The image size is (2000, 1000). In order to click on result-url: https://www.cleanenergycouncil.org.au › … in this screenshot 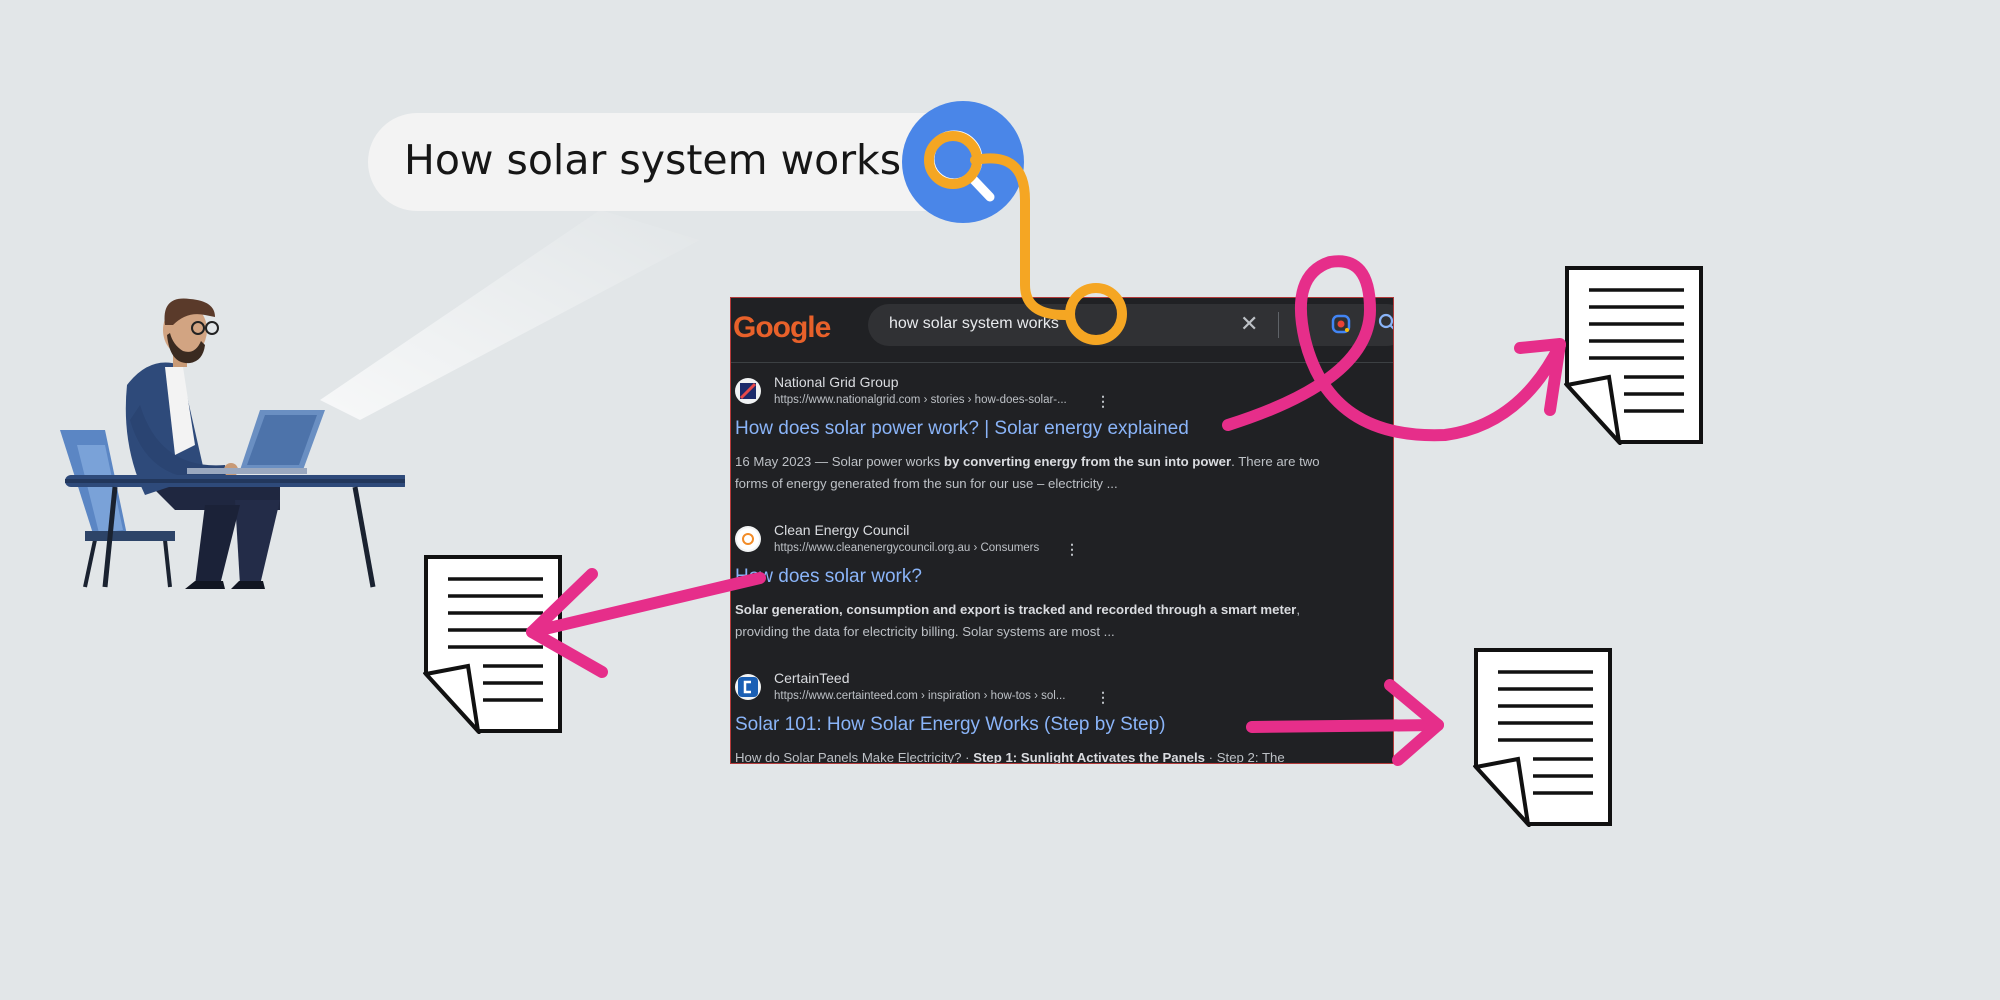, I will do `click(906, 548)`.